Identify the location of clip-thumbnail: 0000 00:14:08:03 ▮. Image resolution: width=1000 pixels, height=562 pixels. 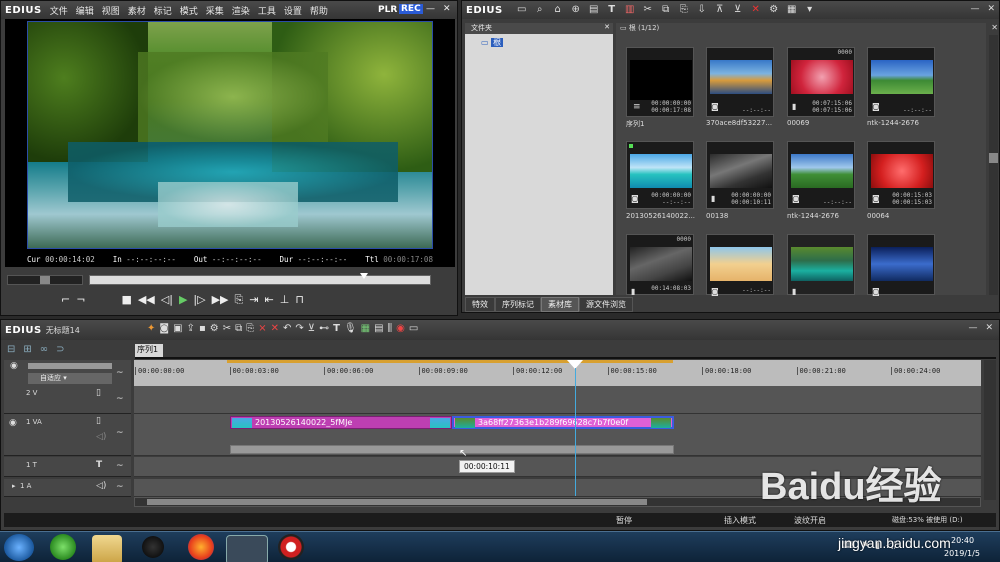
(660, 265).